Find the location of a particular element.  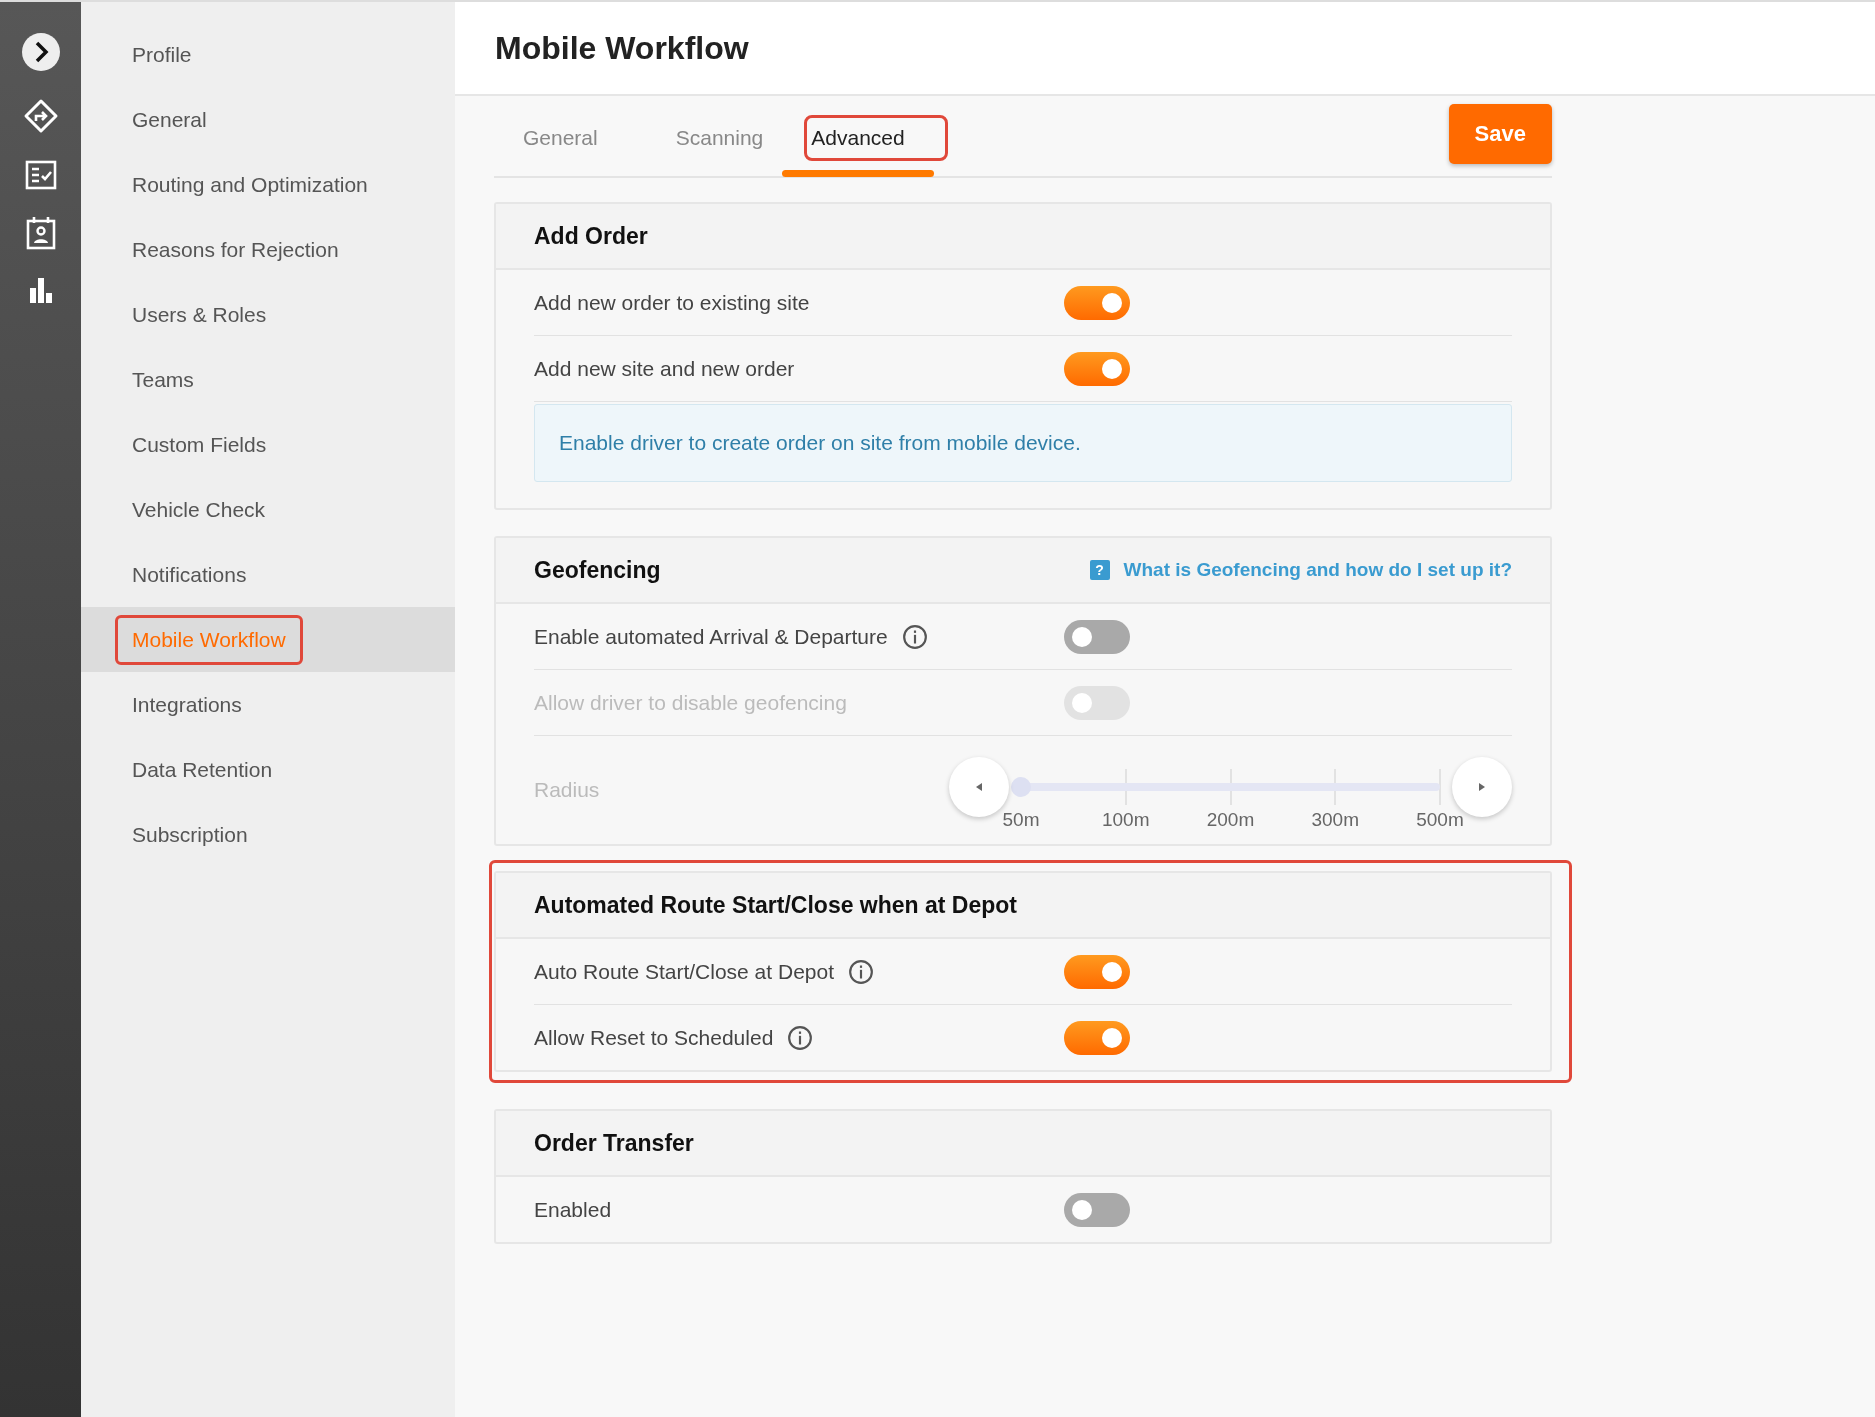

sidebar-item: General is located at coordinates (169, 119).